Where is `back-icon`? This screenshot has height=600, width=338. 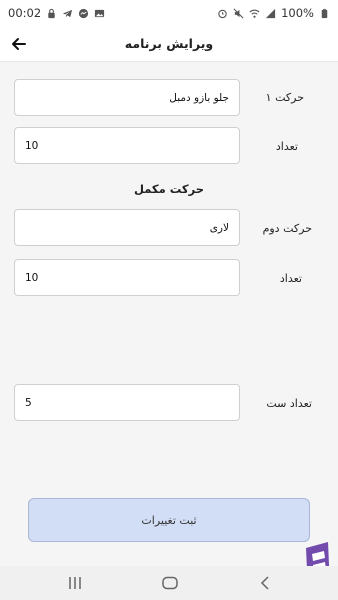
back-icon is located at coordinates (265, 583).